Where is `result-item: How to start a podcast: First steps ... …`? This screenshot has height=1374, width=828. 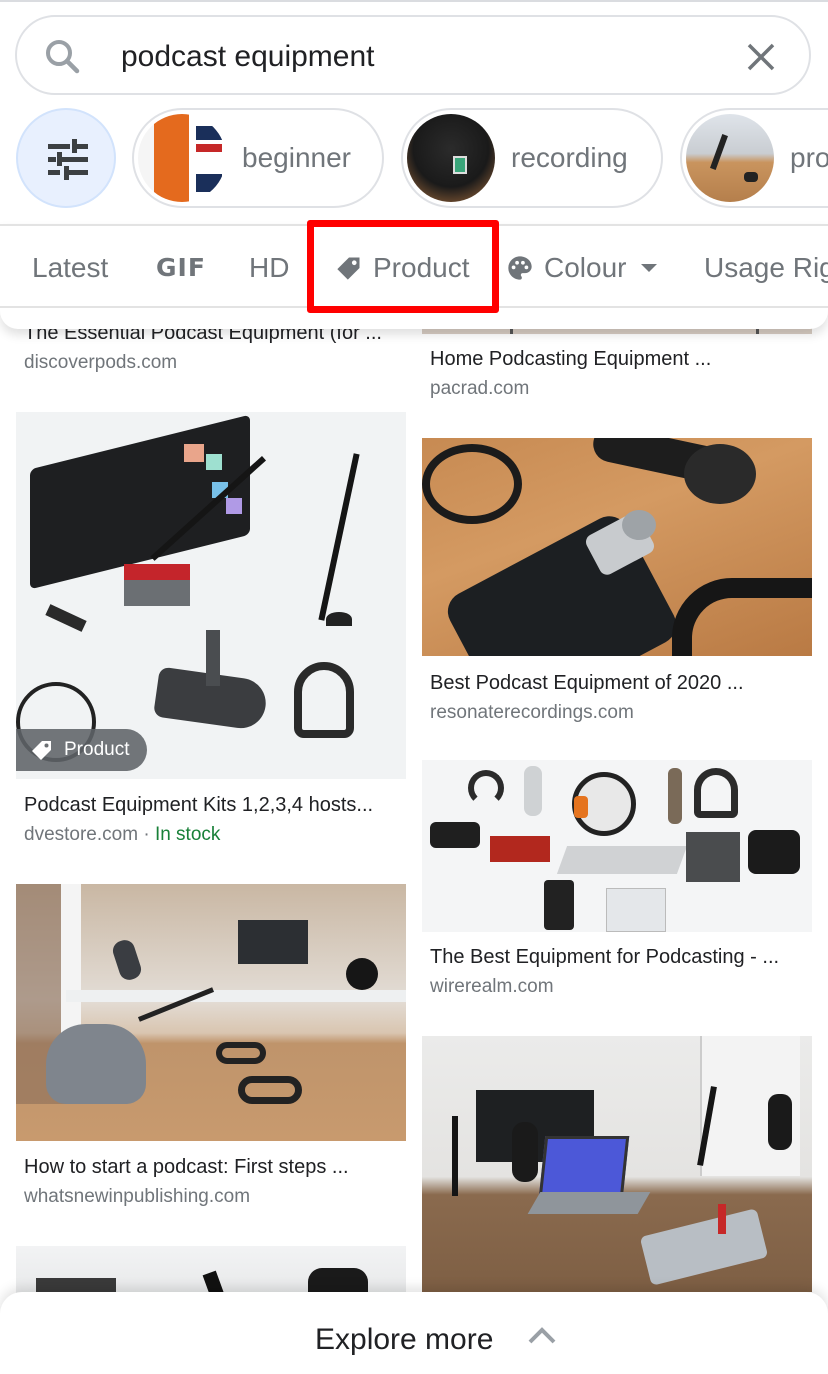 result-item: How to start a podcast: First steps ... … is located at coordinates (211, 1049).